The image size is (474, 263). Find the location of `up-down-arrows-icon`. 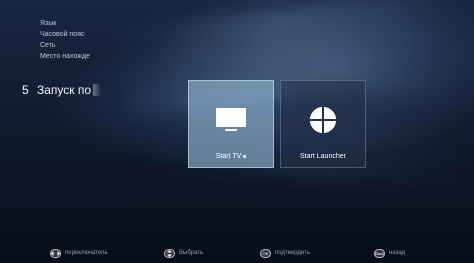

up-down-arrows-icon is located at coordinates (169, 253).